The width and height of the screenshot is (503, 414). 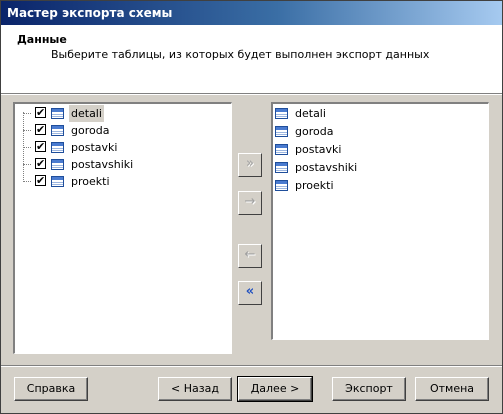 I want to click on window-title: Мастер экспорта схемы, so click(x=251, y=13).